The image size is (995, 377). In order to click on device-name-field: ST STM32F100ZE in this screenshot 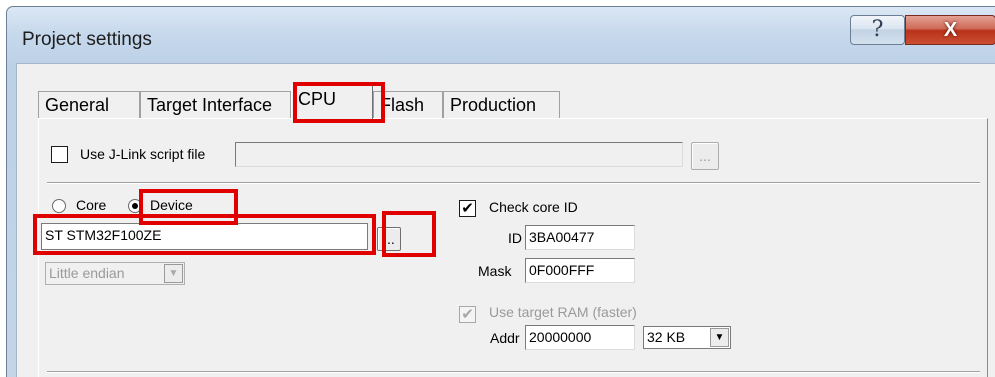, I will do `click(204, 236)`.